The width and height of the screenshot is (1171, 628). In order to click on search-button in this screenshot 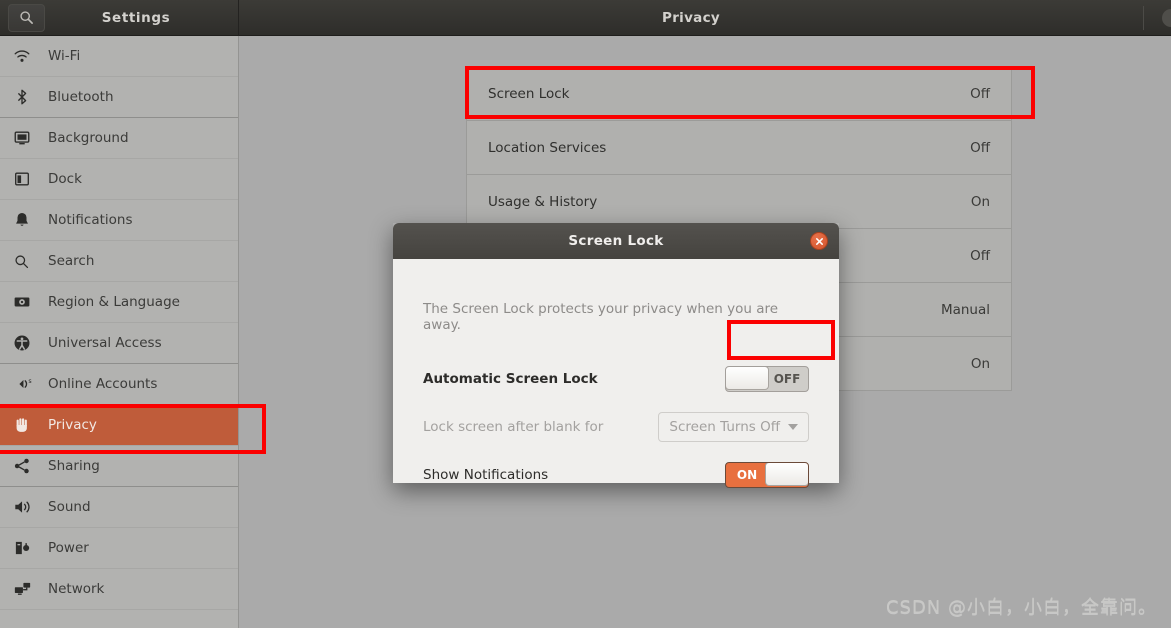, I will do `click(26, 17)`.